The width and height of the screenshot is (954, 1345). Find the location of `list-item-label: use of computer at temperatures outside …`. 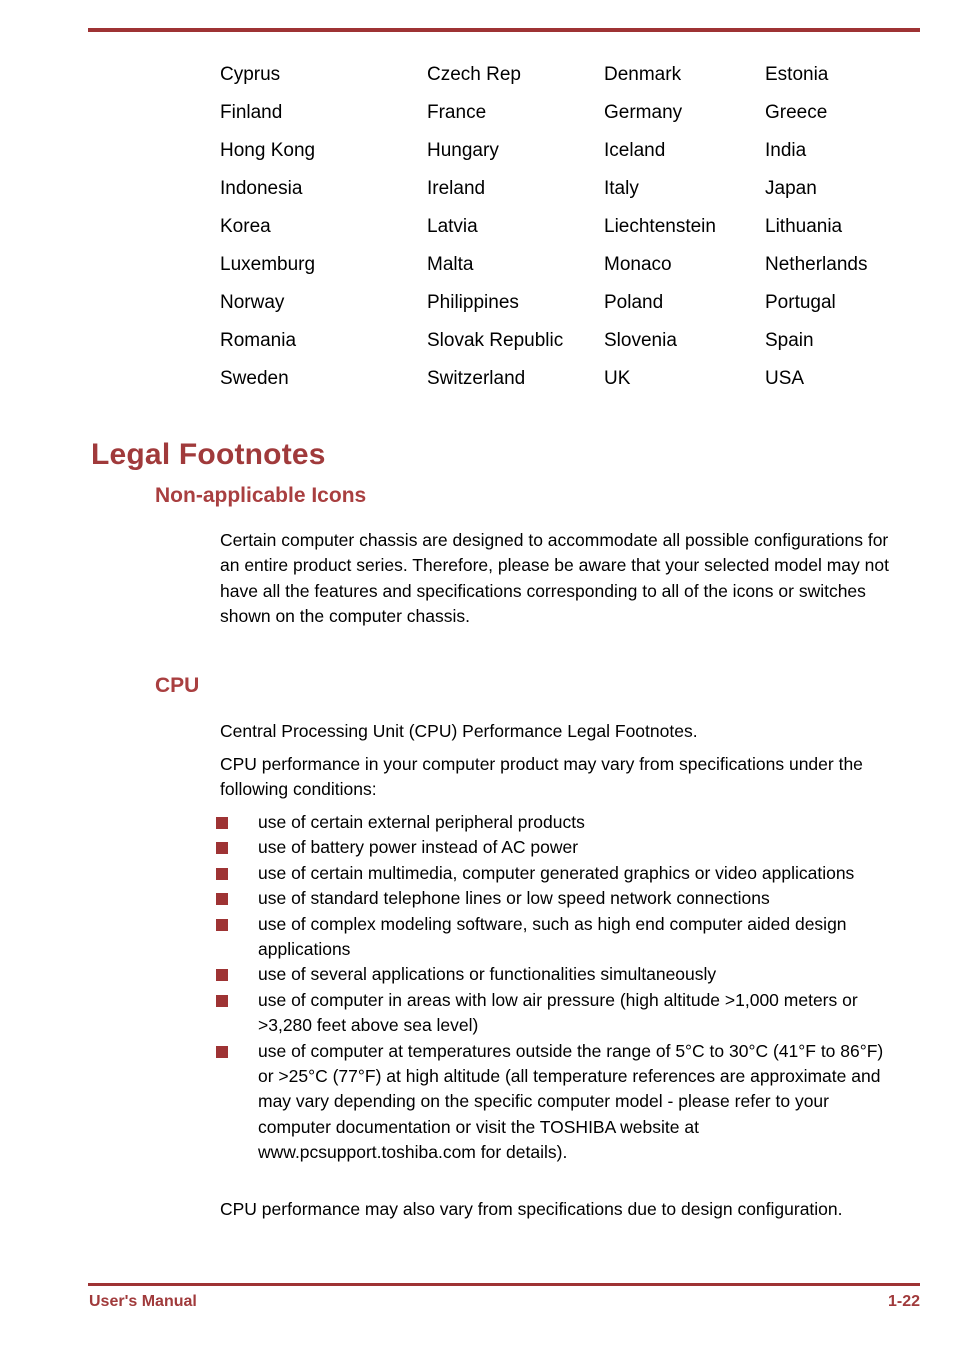

list-item-label: use of computer at temperatures outside … is located at coordinates (571, 1101).